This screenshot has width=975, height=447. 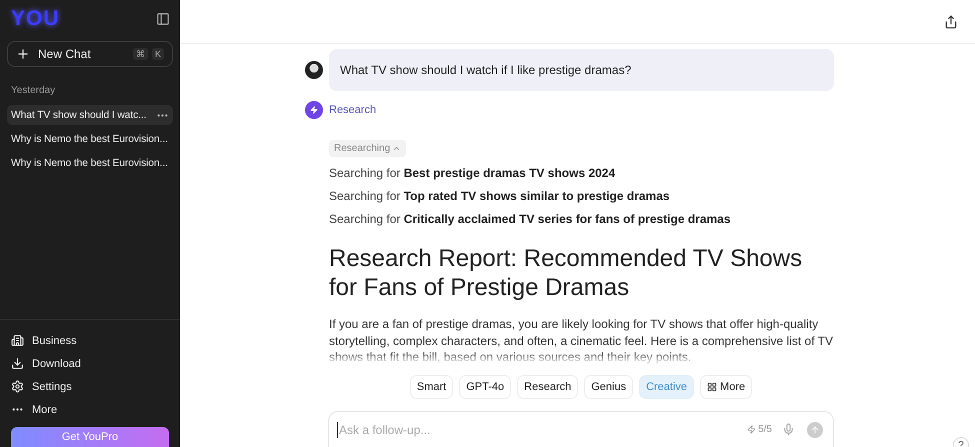 What do you see at coordinates (566, 273) in the screenshot?
I see `report-heading: Research Report: Recommended TV Shows for Fans of Prestige Dramas` at bounding box center [566, 273].